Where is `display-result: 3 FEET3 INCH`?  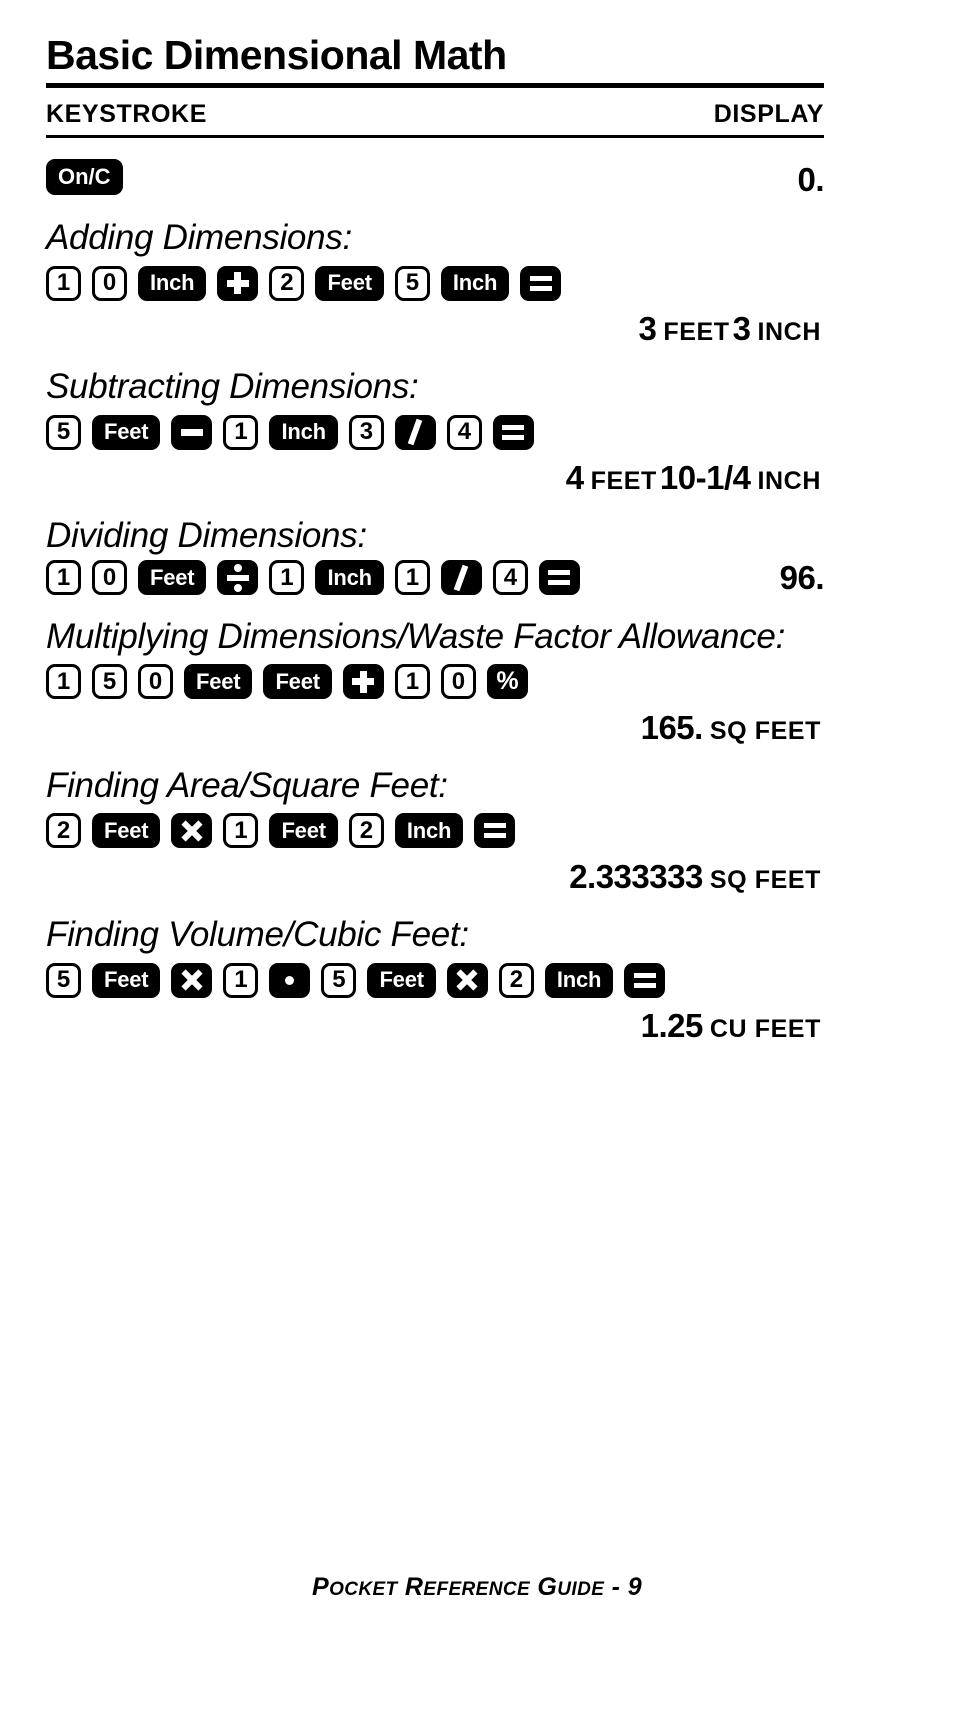 display-result: 3 FEET3 INCH is located at coordinates (435, 329).